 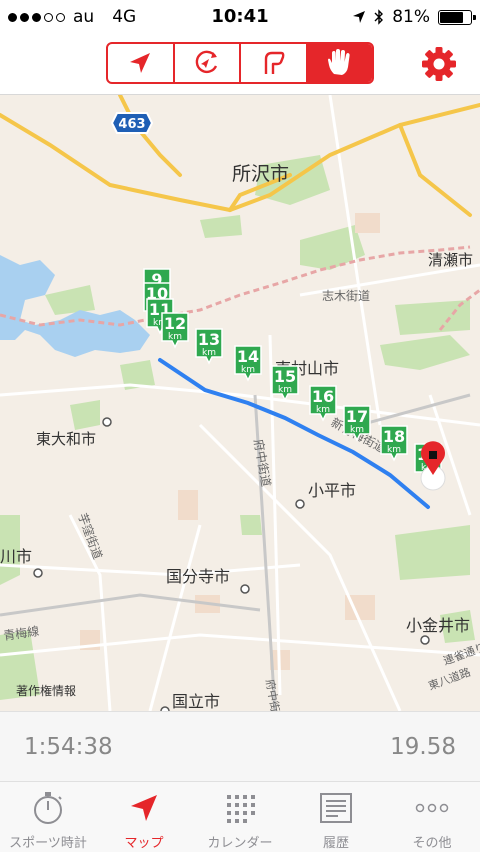 I want to click on route-shield-label: 463, so click(x=131, y=124).